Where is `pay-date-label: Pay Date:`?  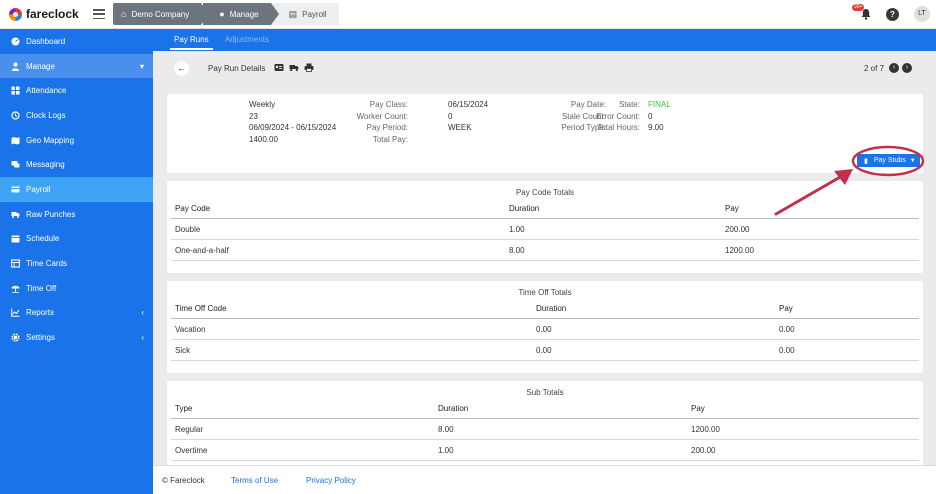
pay-date-label: Pay Date: is located at coordinates (588, 104).